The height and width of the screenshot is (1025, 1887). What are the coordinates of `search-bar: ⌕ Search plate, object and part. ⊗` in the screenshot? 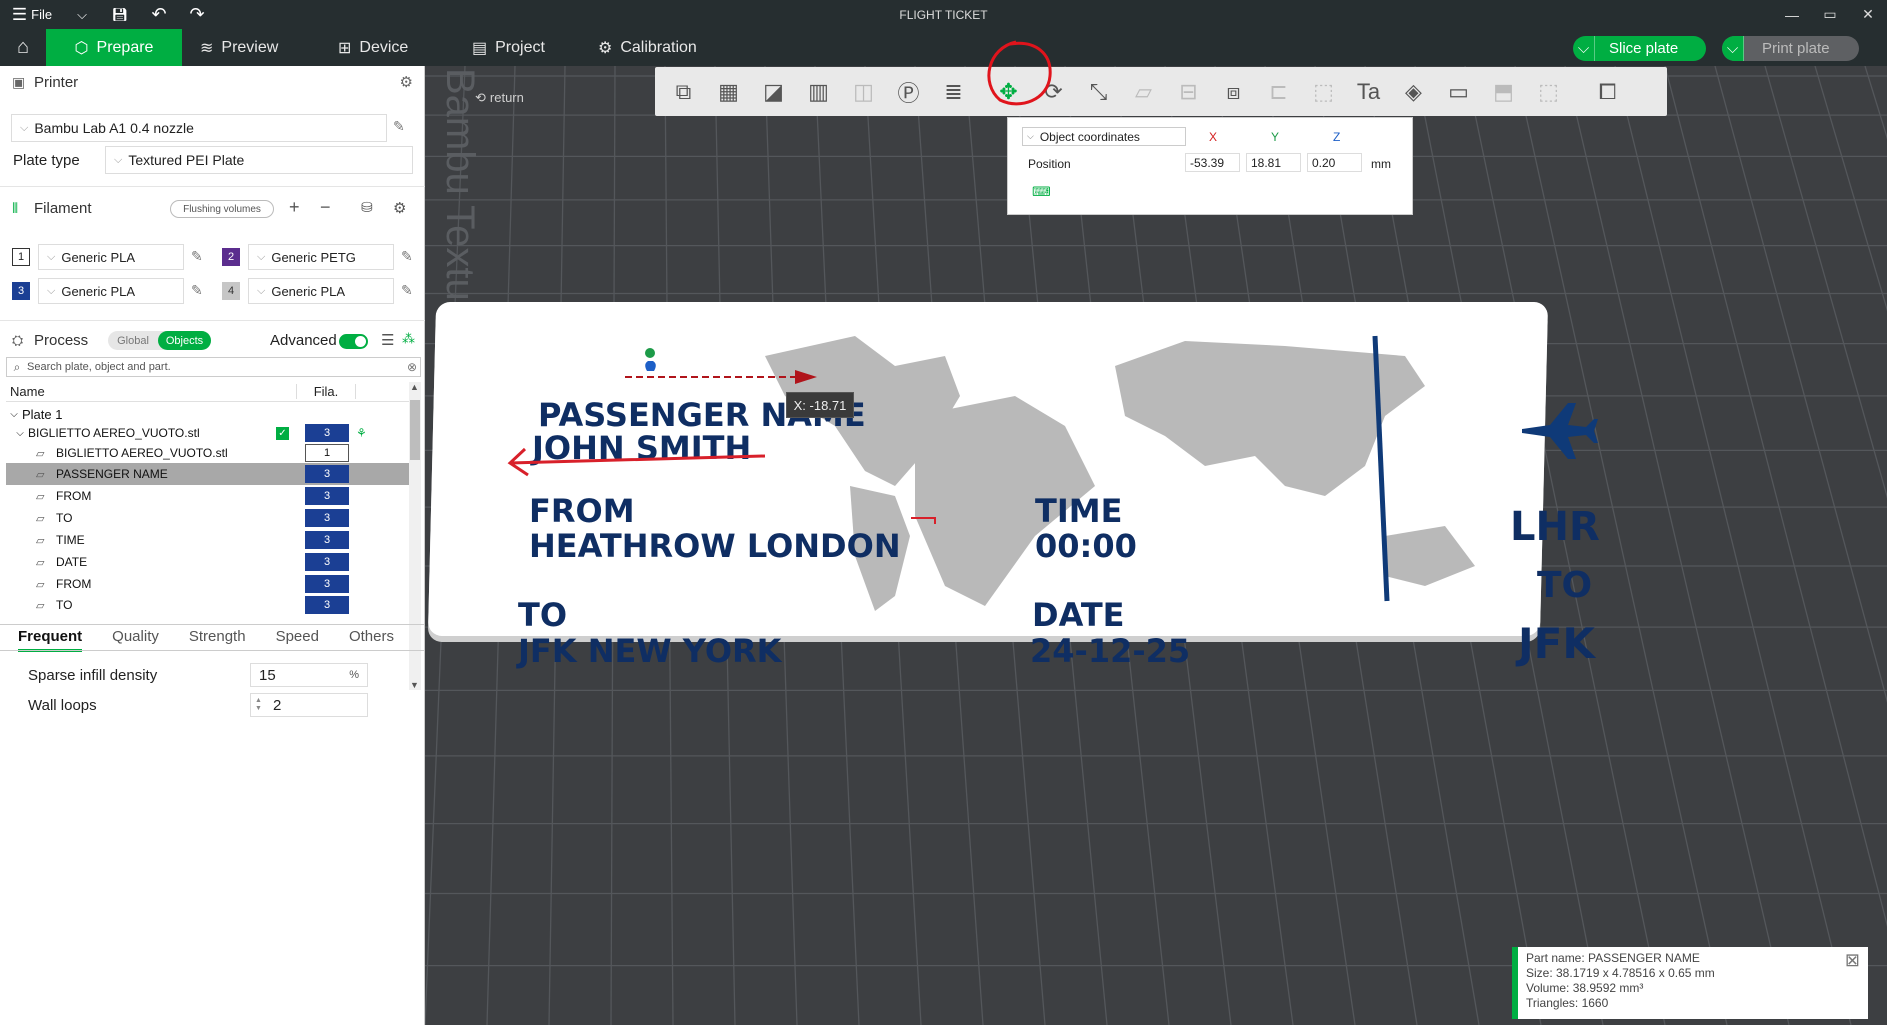 It's located at (213, 367).